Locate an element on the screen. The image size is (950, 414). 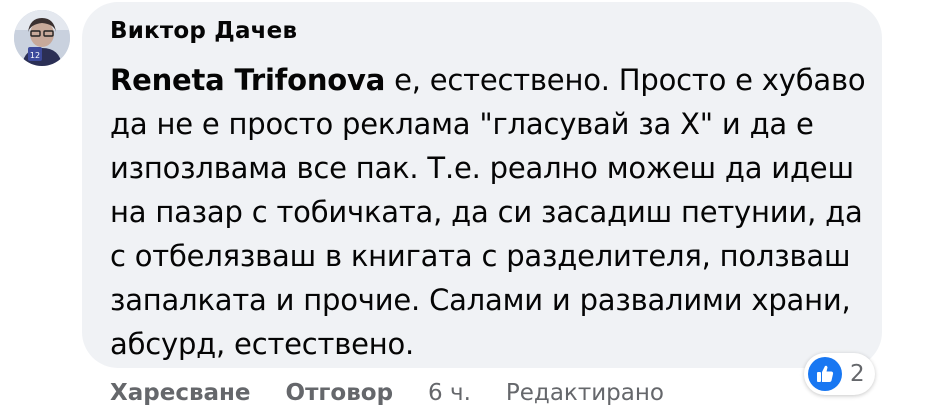
comment-timestamp: 6 ч. is located at coordinates (449, 393).